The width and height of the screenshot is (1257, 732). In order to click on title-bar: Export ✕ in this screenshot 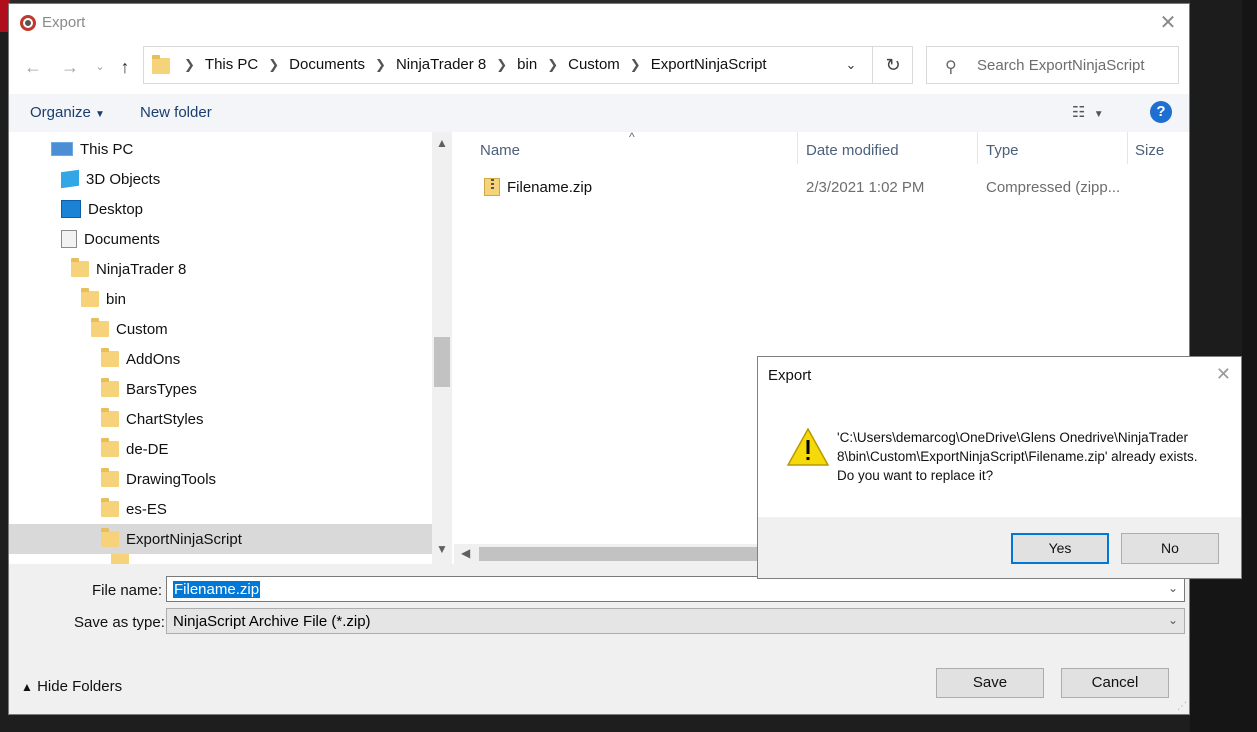, I will do `click(599, 23)`.